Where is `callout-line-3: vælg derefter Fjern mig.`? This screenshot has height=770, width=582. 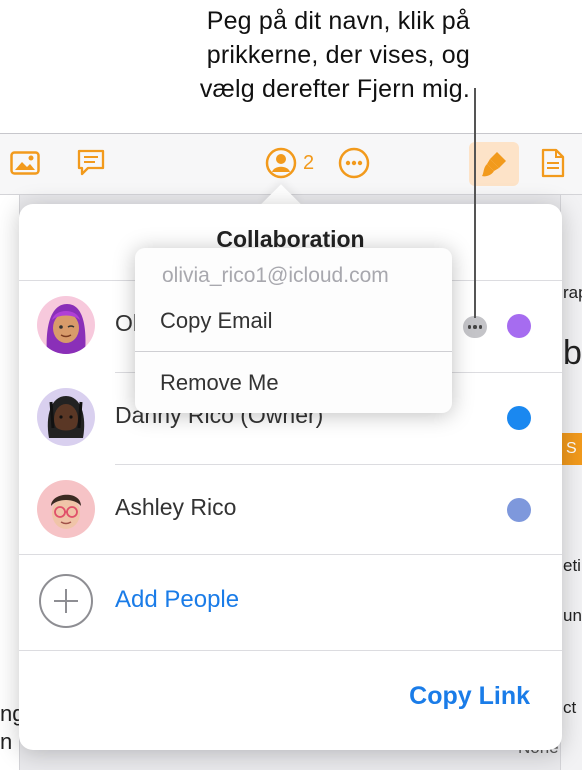 callout-line-3: vælg derefter Fjern mig. is located at coordinates (334, 89).